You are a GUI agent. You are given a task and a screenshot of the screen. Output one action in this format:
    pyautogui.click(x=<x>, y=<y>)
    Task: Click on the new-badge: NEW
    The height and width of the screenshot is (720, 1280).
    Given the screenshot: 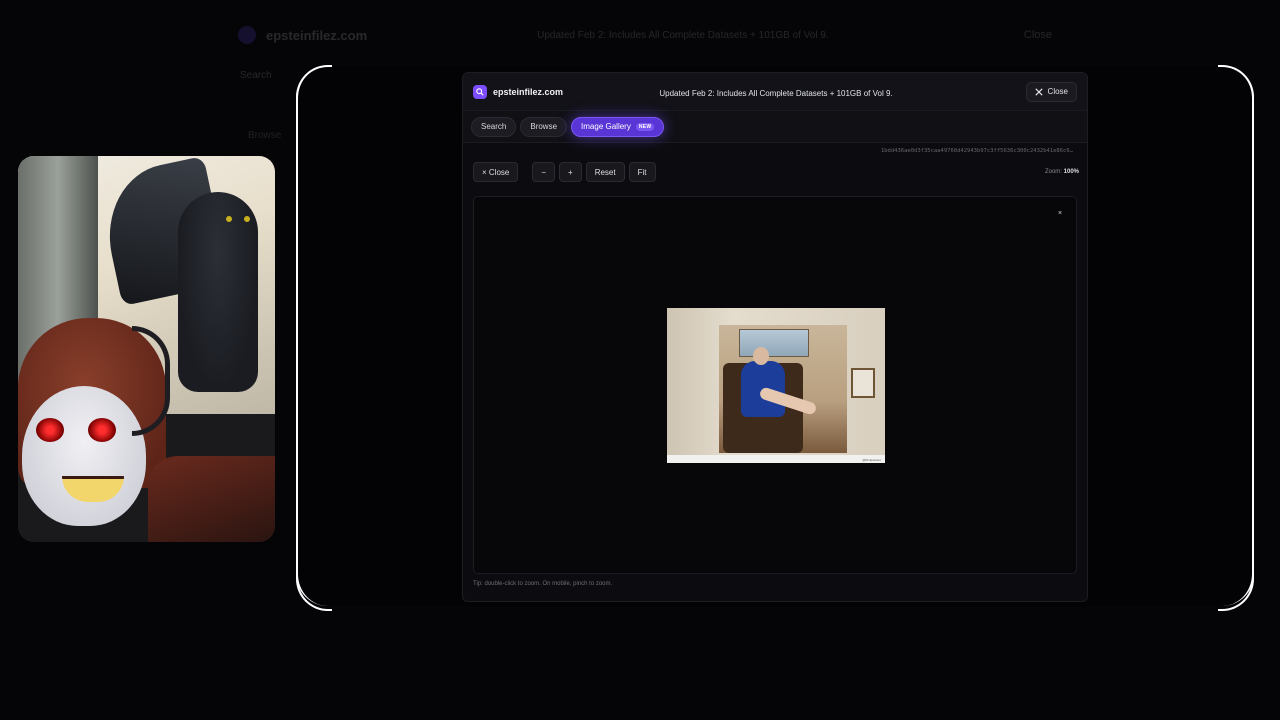 What is the action you would take?
    pyautogui.click(x=645, y=126)
    